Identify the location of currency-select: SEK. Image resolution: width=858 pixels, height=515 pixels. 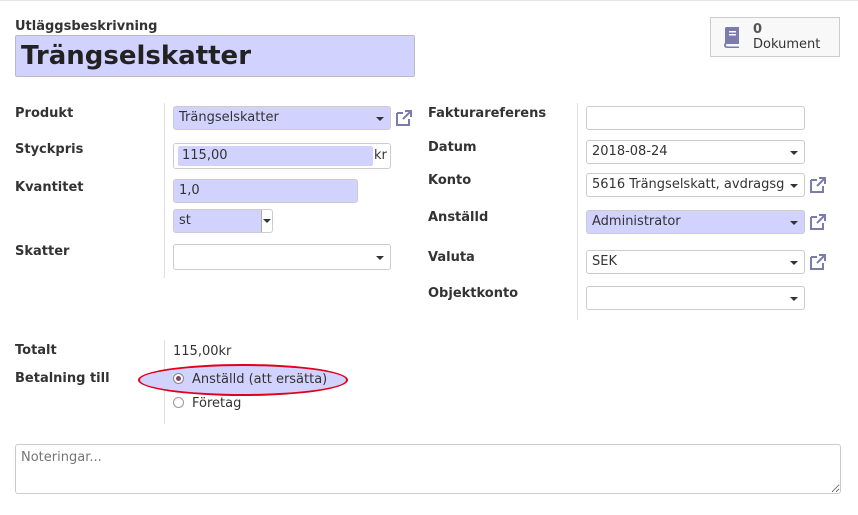
(695, 262).